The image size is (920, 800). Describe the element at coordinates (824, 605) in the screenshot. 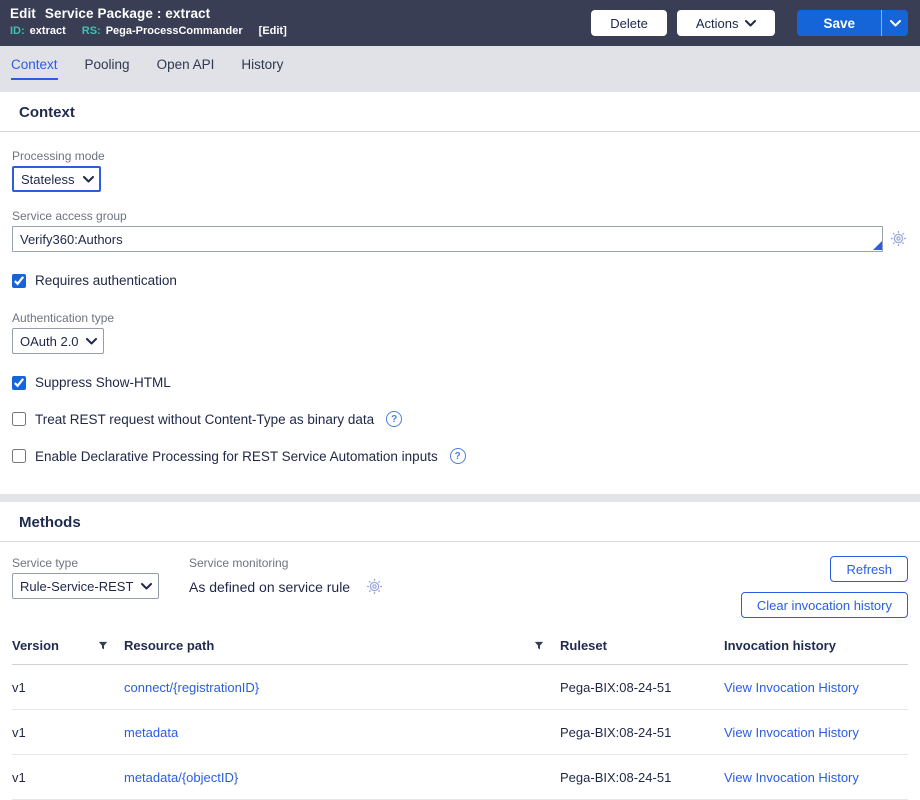

I see `clear-invocation-history-button: Clear invocation history` at that location.